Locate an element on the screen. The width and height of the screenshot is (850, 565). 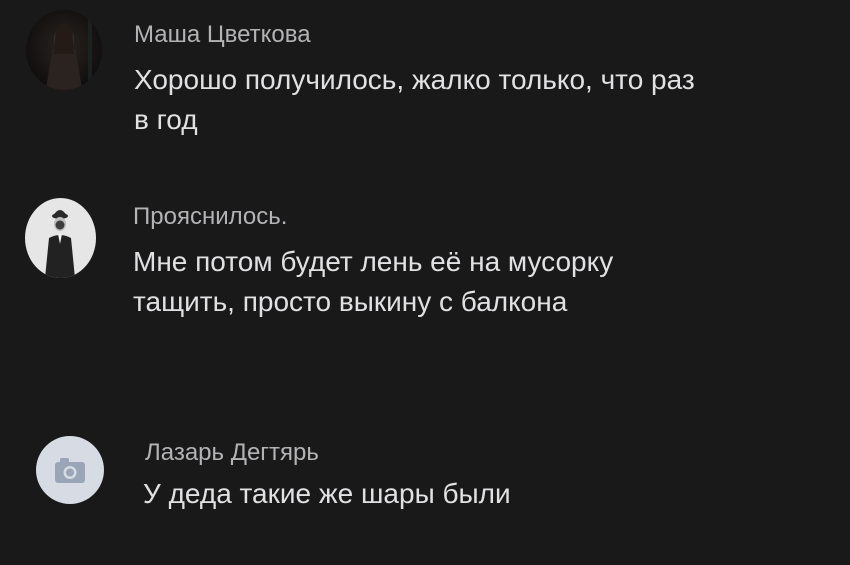
comment-text-line: тащить, просто выкину с балкона is located at coordinates (350, 301).